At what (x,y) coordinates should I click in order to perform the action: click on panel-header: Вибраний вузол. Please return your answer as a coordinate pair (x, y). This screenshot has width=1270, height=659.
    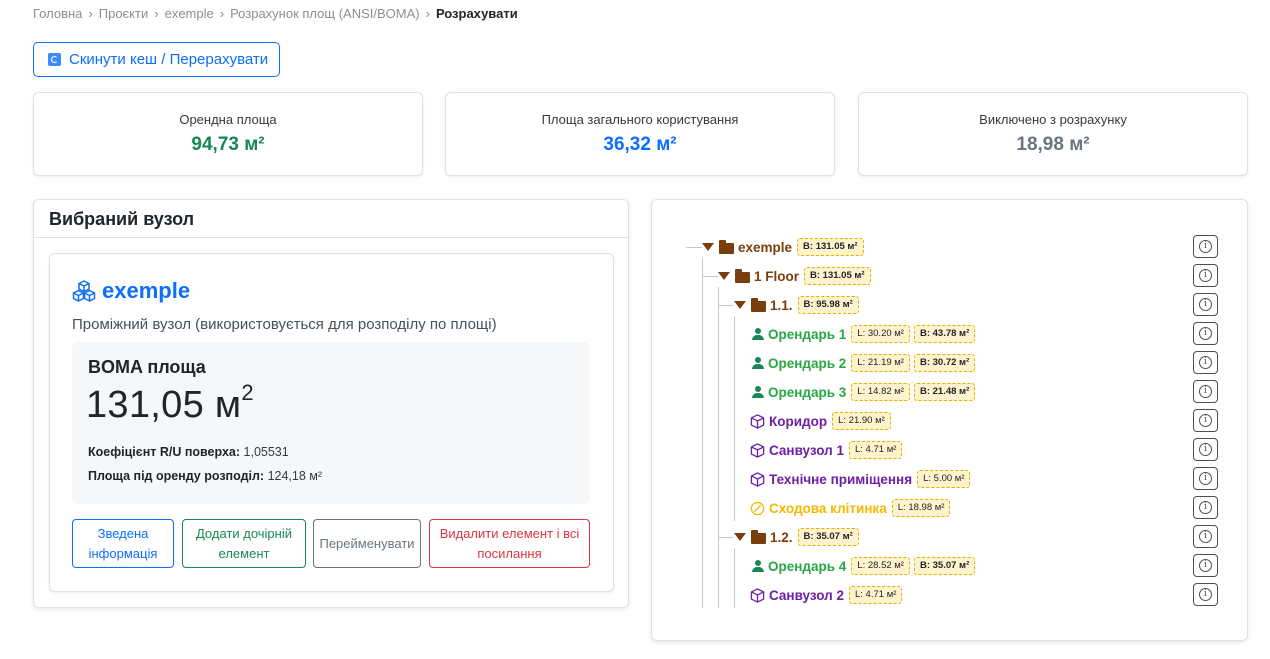
    Looking at the image, I should click on (331, 219).